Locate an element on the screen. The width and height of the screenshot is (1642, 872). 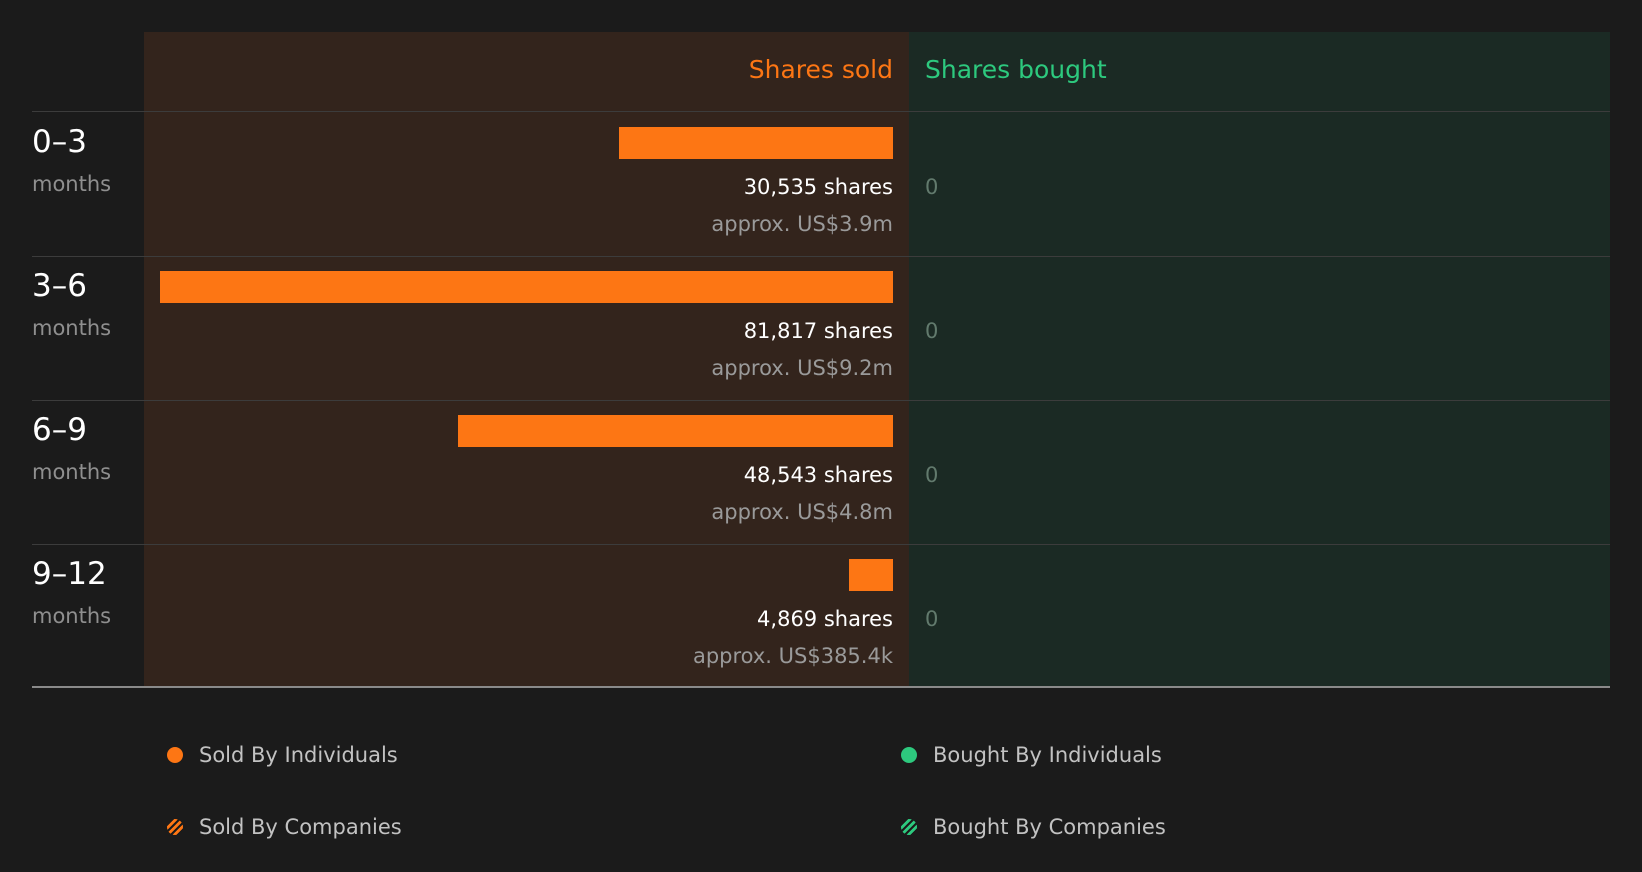
legend-label: Sold By Companies is located at coordinates (300, 827).